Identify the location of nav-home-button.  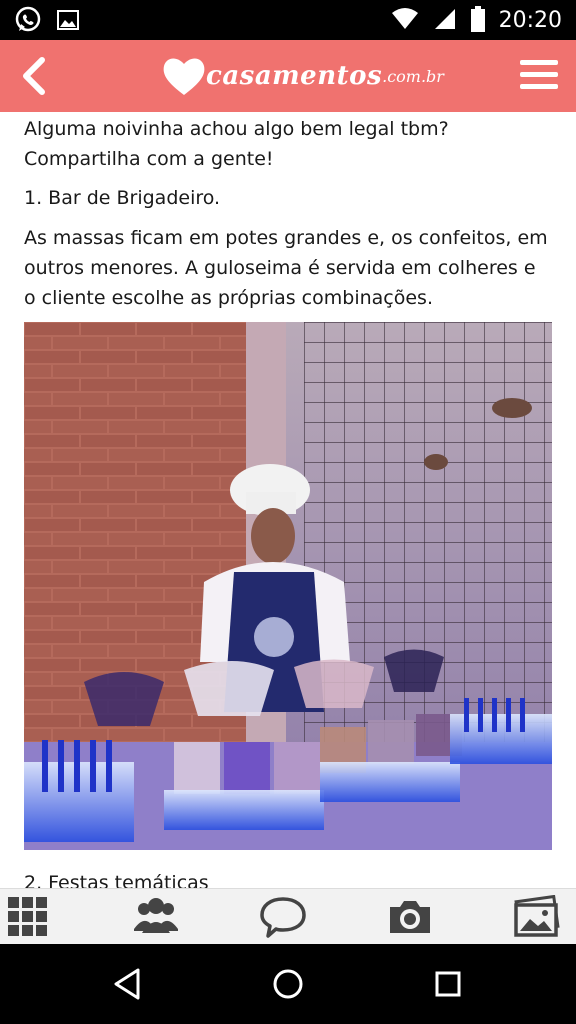
(288, 984).